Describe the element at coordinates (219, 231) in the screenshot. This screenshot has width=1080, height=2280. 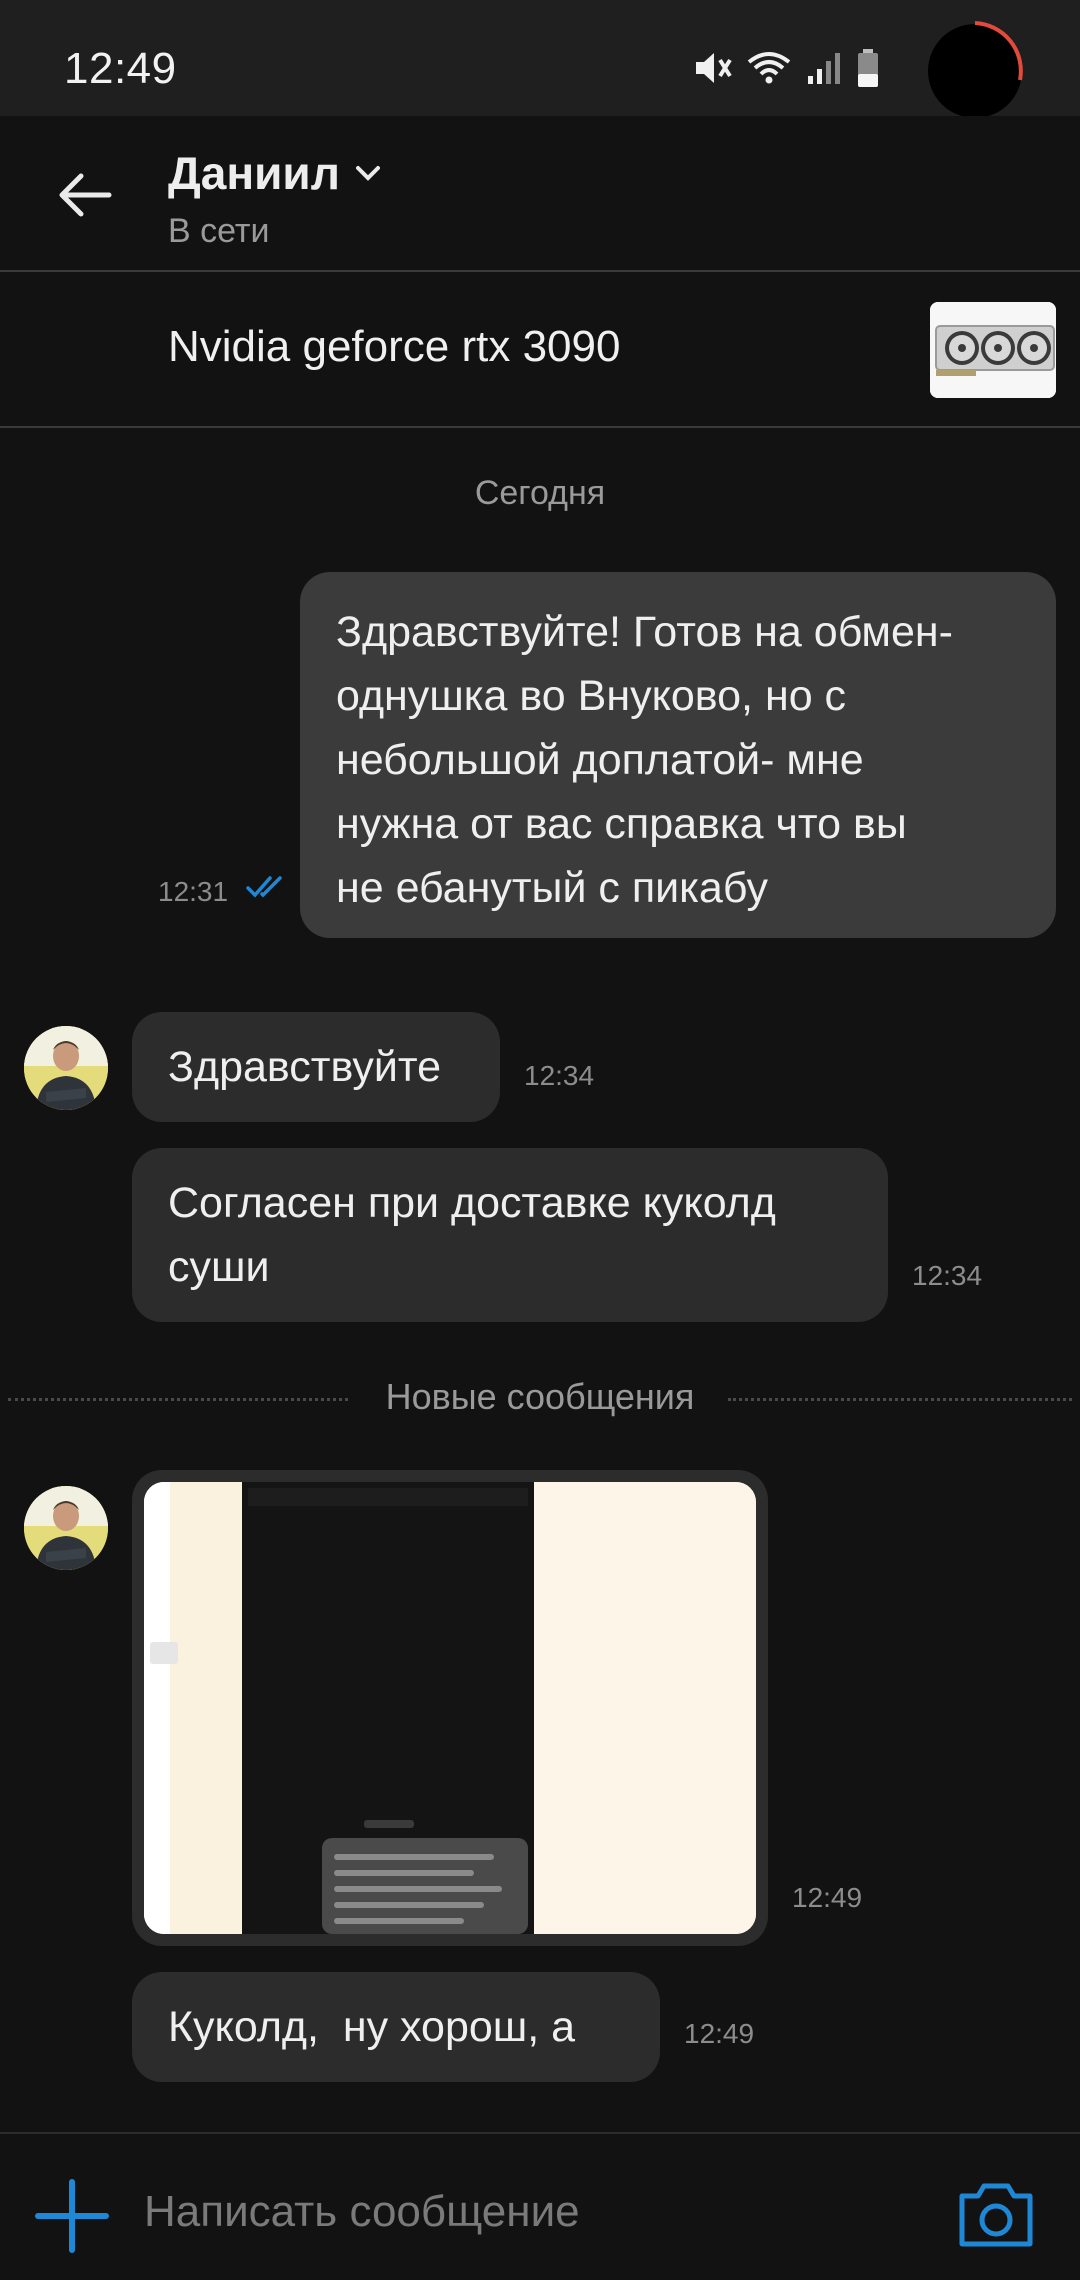
I see `contact-status: В сети` at that location.